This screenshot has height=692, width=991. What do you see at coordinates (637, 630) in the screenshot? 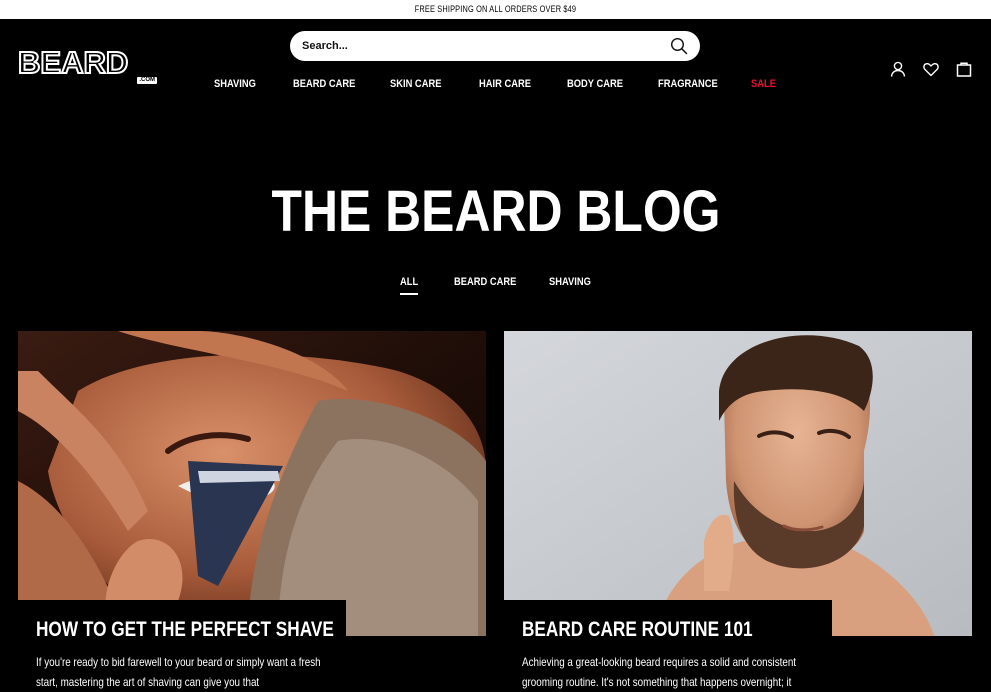
I see `post-title: BEARD CARE ROUTINE 101` at bounding box center [637, 630].